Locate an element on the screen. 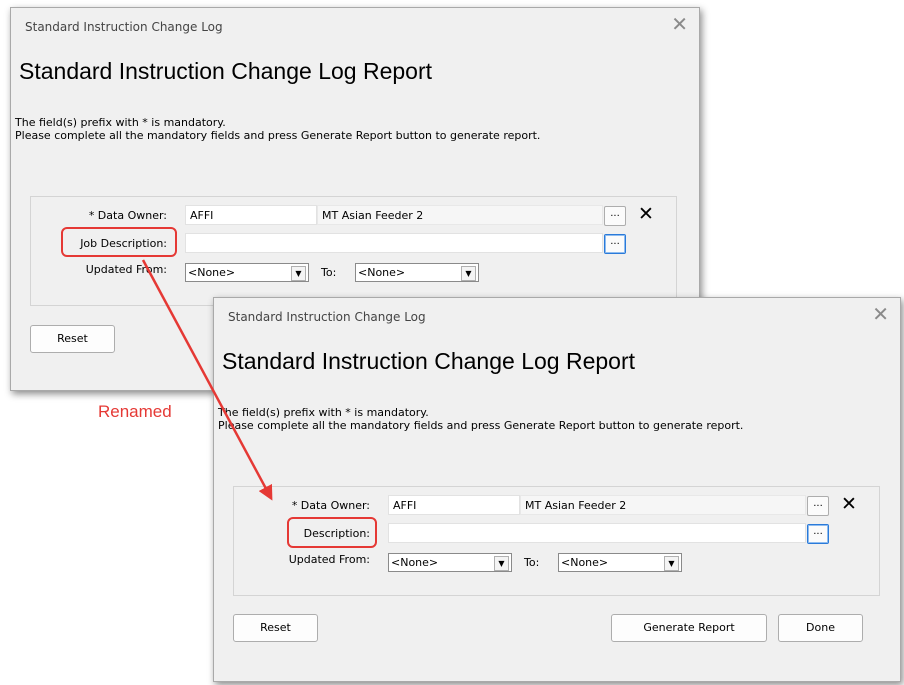  generate-report-button: Generate Report is located at coordinates (689, 628).